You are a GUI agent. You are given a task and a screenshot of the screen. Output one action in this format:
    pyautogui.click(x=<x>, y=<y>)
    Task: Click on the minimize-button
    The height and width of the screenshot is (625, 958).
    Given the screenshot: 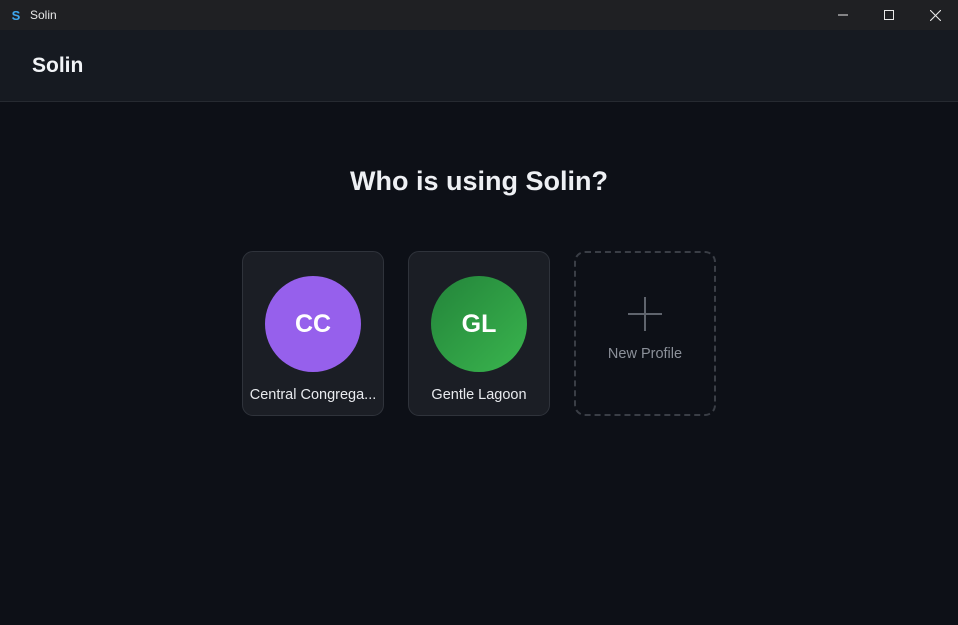 What is the action you would take?
    pyautogui.click(x=843, y=15)
    